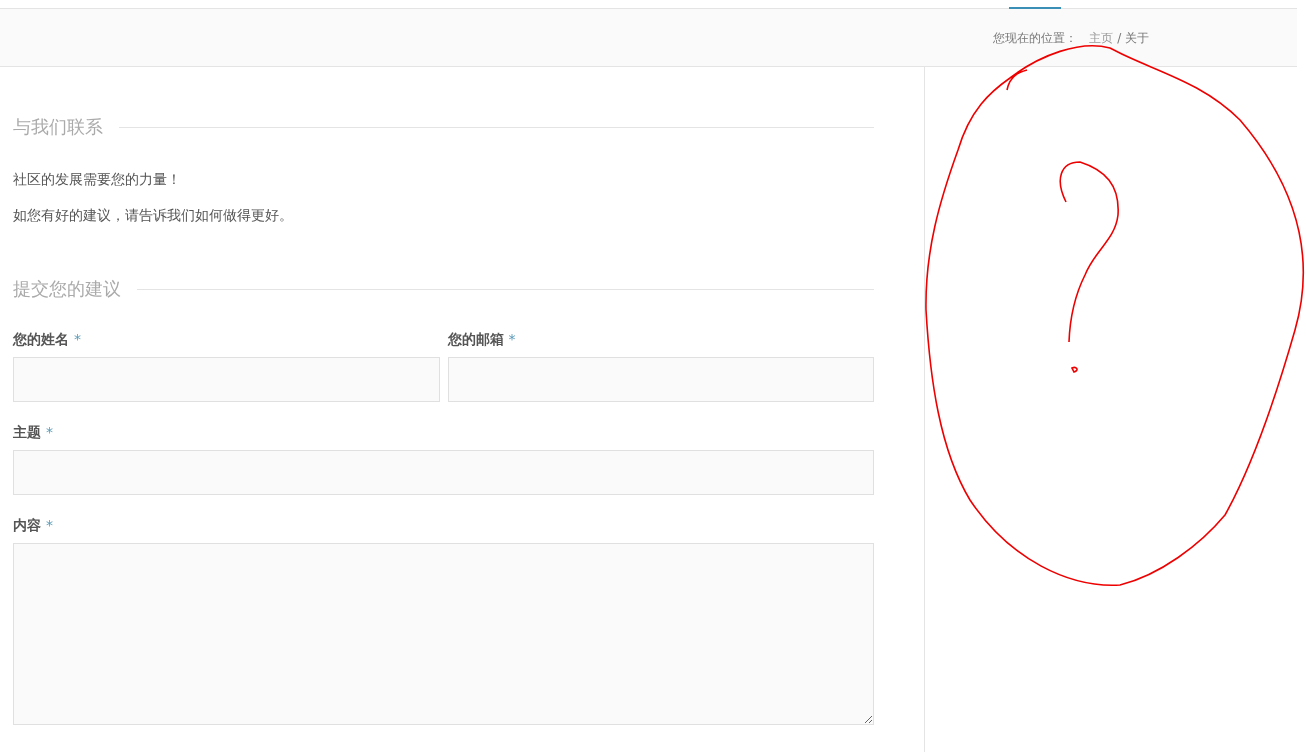  I want to click on paragraph: 如您有好的建议，请告诉我们如何做得更好。, so click(153, 215).